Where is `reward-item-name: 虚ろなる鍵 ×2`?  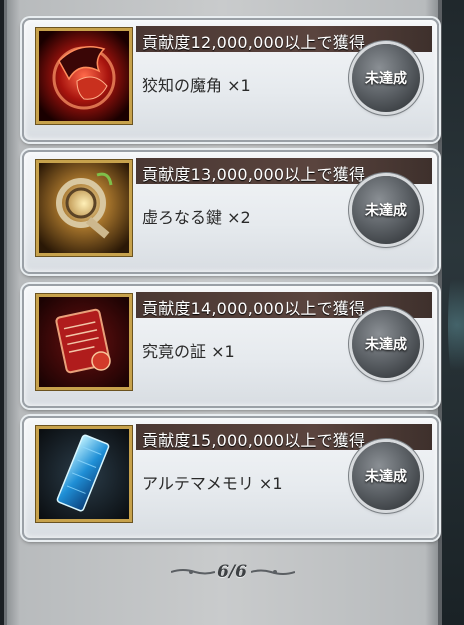
reward-item-name: 虚ろなる鍵 ×2 is located at coordinates (196, 217).